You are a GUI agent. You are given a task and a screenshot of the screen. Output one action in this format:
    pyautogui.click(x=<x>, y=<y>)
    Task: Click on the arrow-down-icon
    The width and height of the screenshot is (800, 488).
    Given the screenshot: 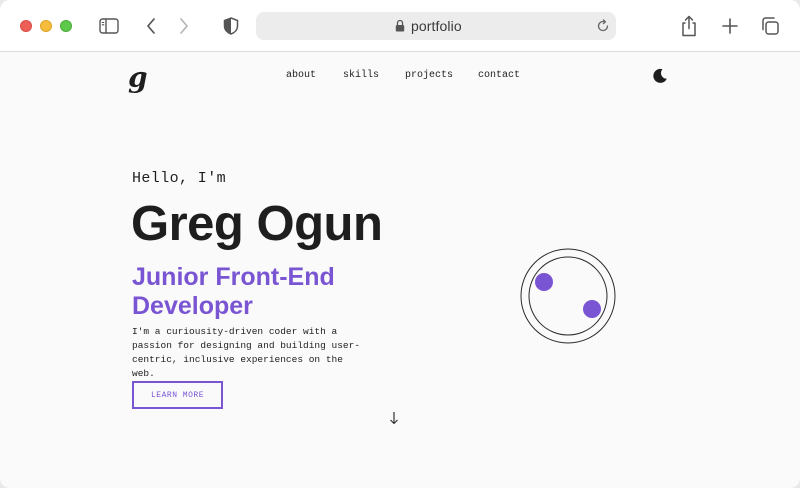 What is the action you would take?
    pyautogui.click(x=394, y=420)
    